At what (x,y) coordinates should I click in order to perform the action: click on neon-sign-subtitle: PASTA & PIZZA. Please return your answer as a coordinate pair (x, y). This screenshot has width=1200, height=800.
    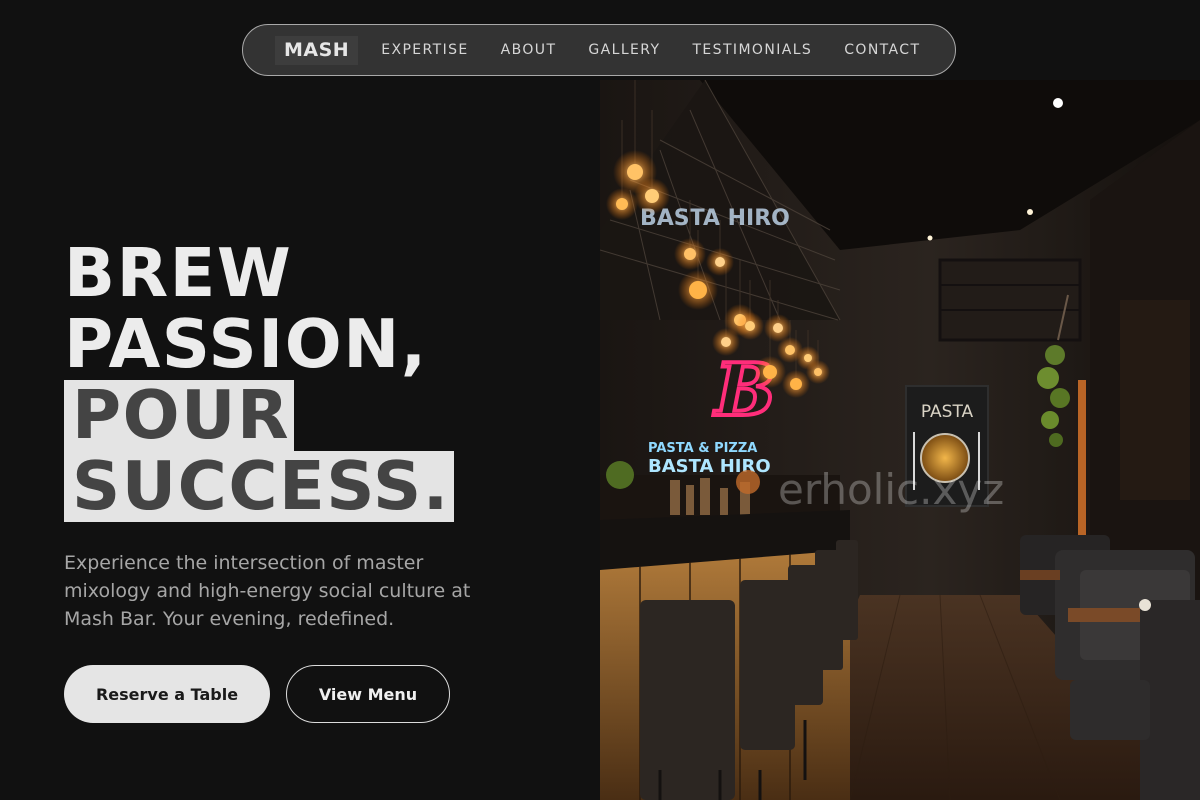
    Looking at the image, I should click on (702, 448).